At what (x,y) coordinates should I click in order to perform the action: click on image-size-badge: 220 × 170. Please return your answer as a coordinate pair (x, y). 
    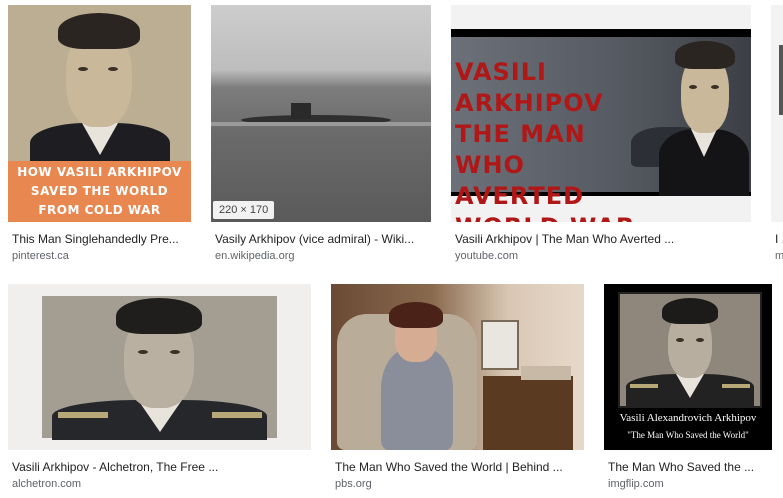
    Looking at the image, I should click on (244, 210).